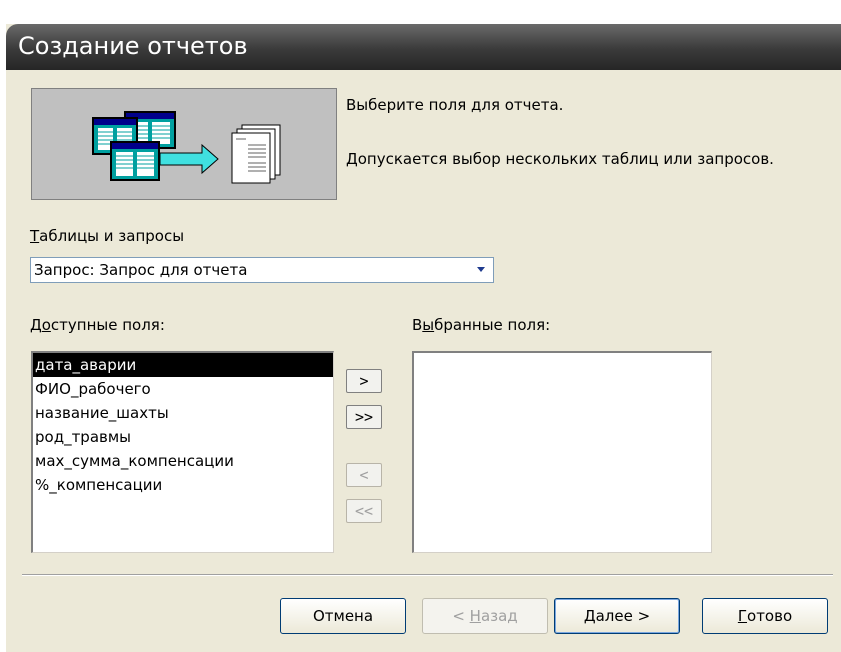 Image resolution: width=841 pixels, height=652 pixels. I want to click on list-item: дата_аварии, so click(183, 365).